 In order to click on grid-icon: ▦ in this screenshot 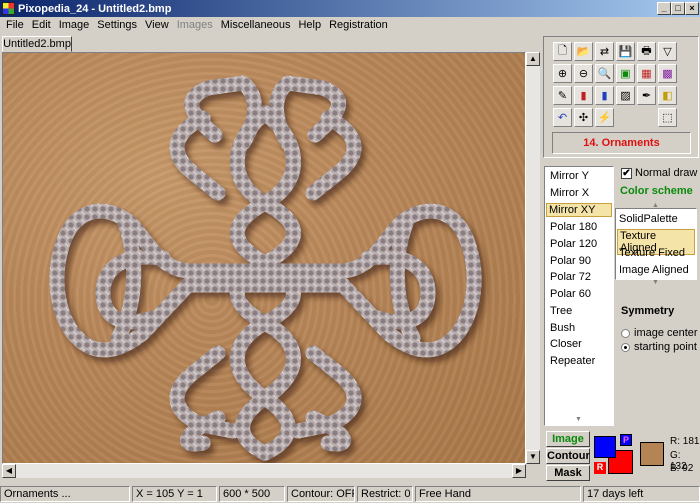, I will do `click(646, 73)`.